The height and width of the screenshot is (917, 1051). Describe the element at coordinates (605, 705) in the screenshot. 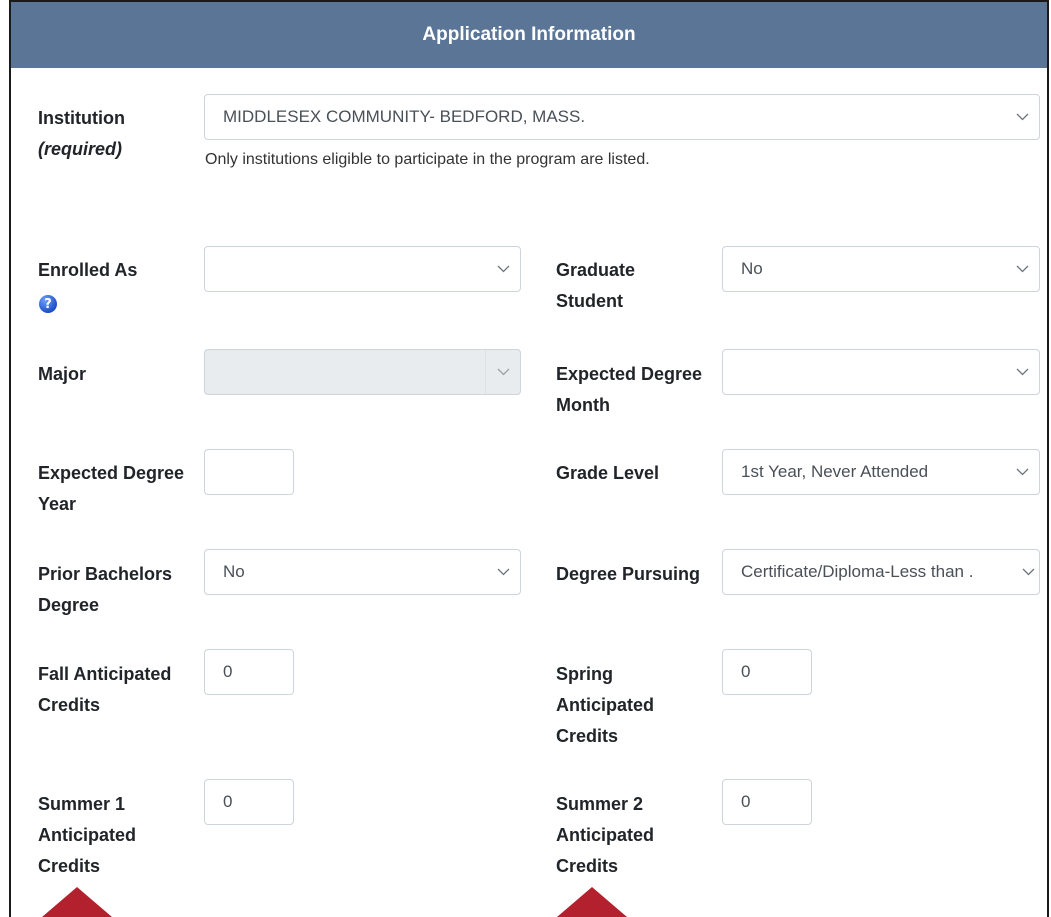

I see `spring-credits-label: Spring Anticipated Credits` at that location.